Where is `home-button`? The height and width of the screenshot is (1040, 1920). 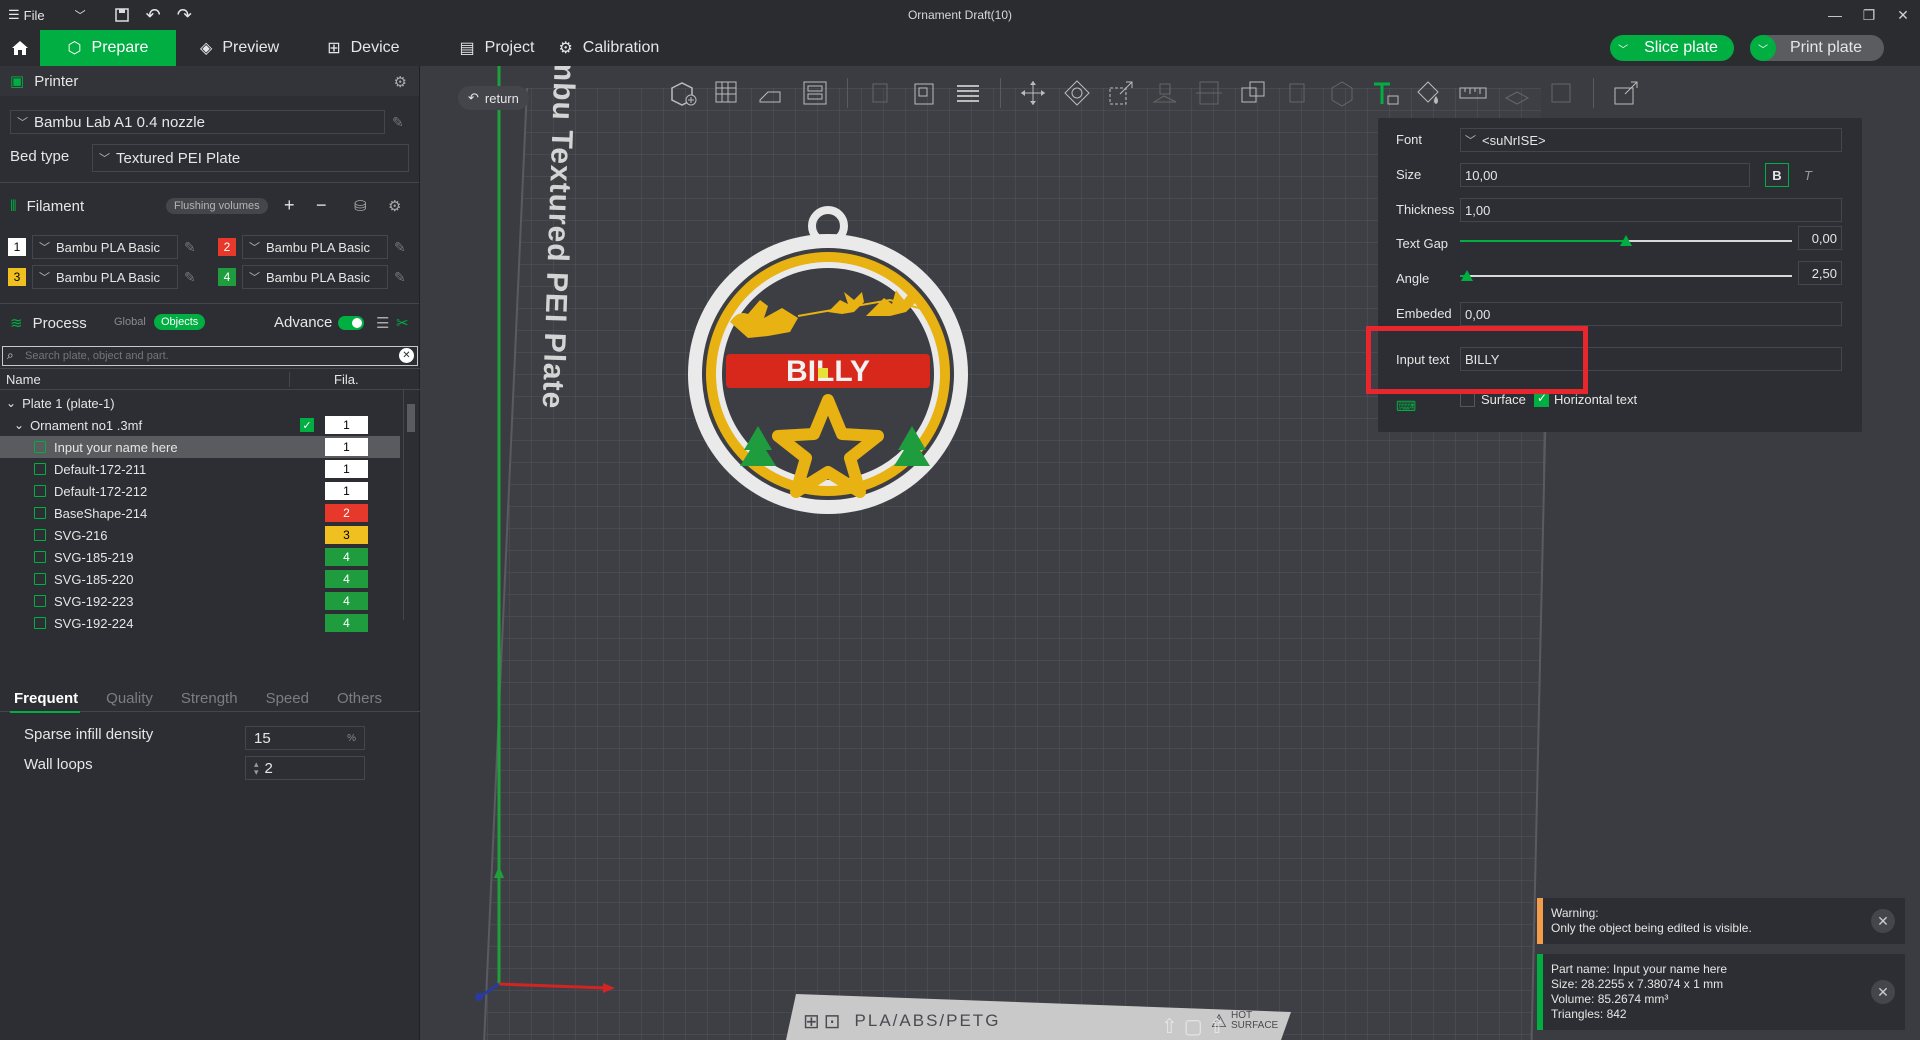 home-button is located at coordinates (20, 48).